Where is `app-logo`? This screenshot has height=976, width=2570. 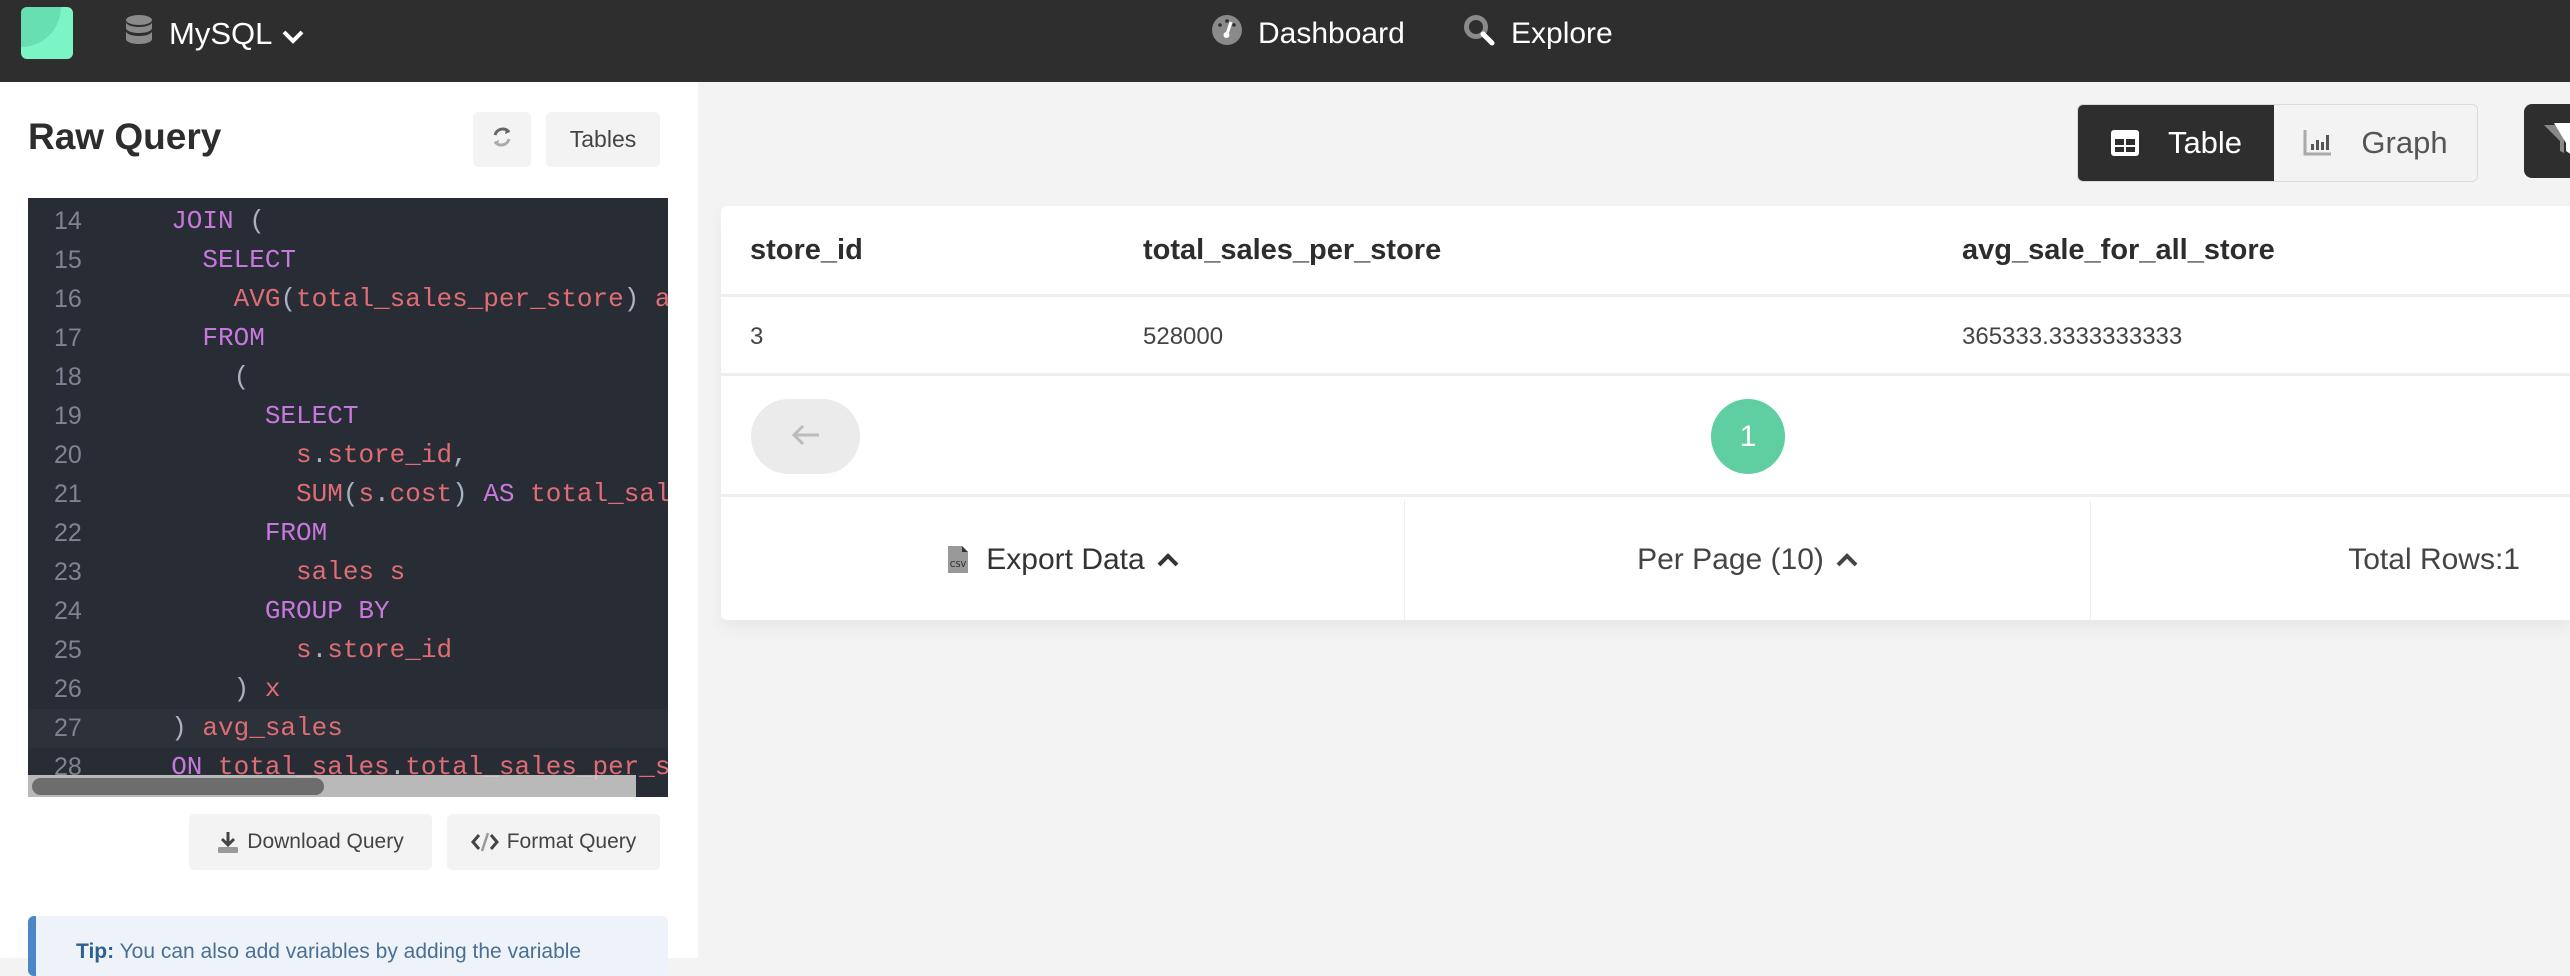
app-logo is located at coordinates (47, 33).